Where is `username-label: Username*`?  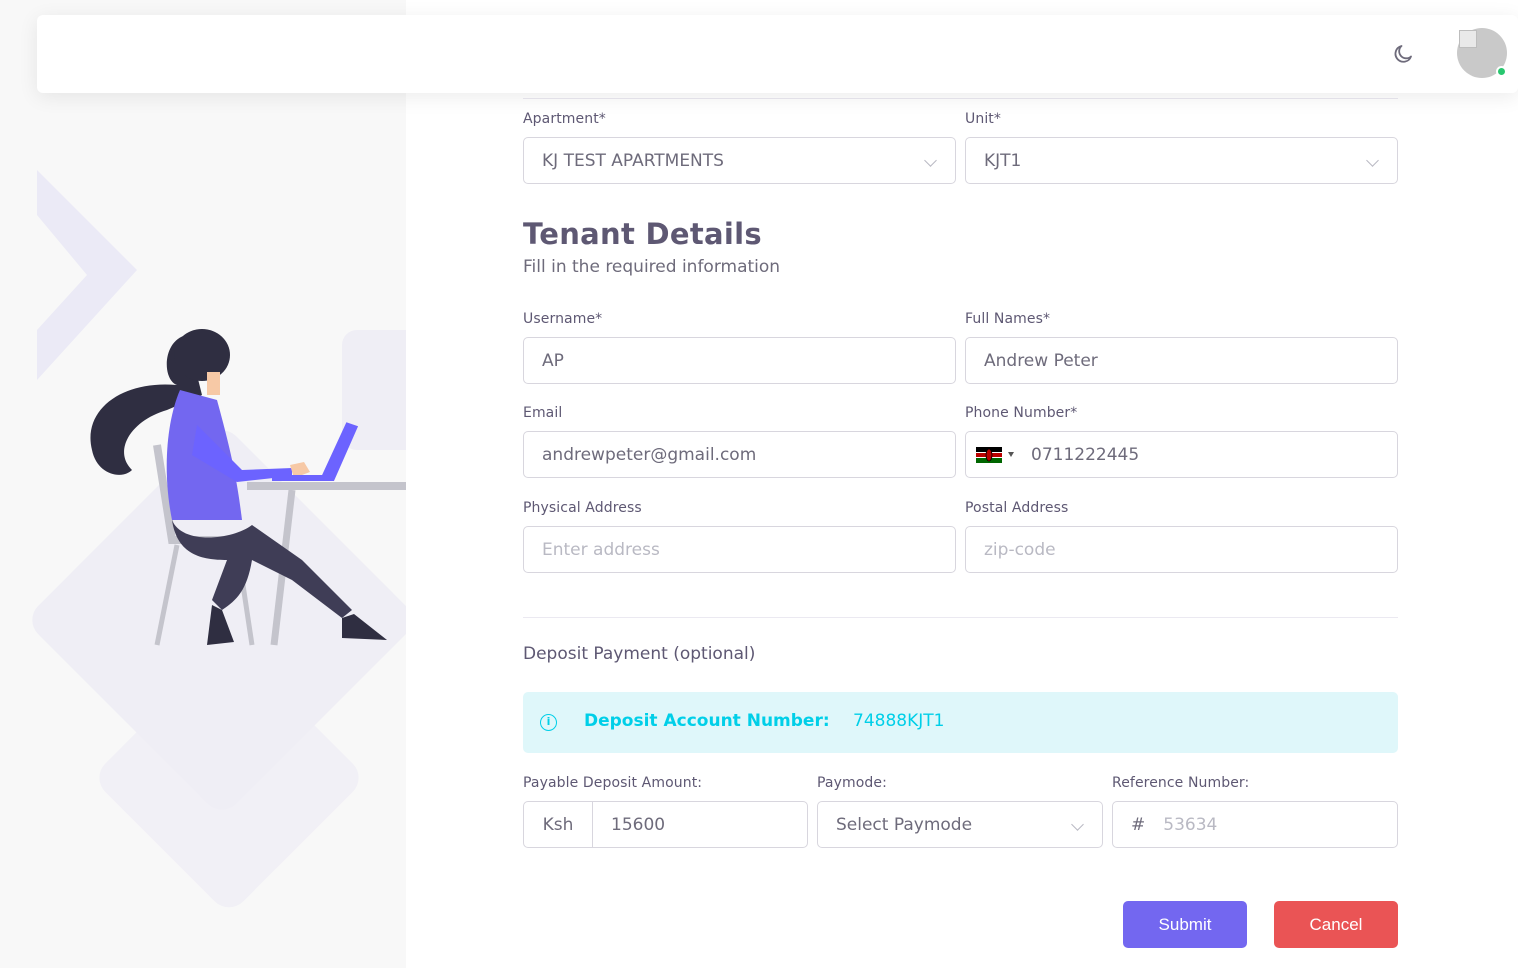 username-label: Username* is located at coordinates (563, 319).